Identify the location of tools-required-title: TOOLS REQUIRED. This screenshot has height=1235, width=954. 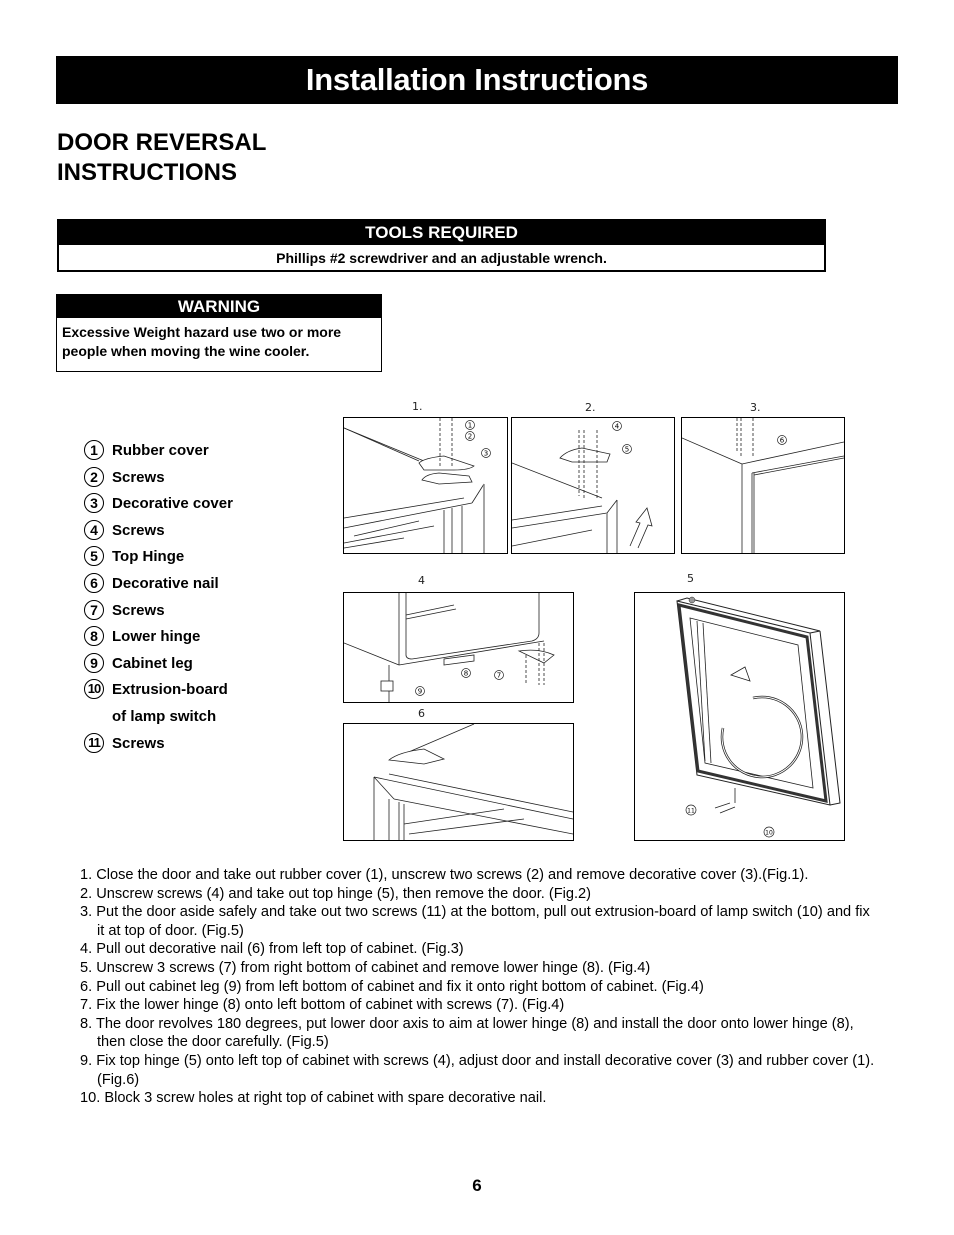
(441, 233).